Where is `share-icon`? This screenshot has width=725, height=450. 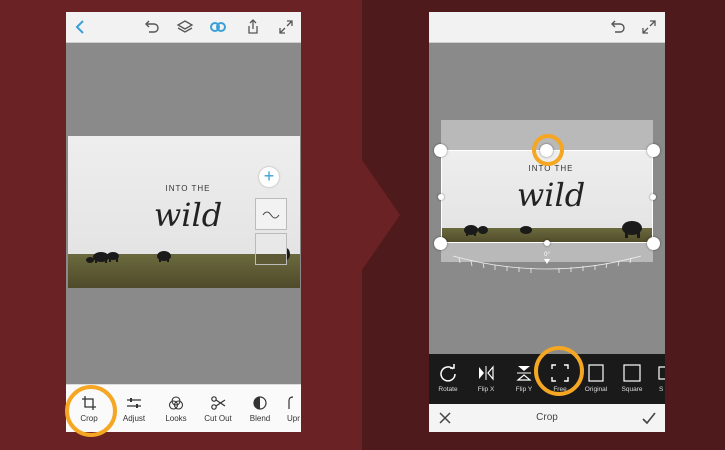
share-icon is located at coordinates (253, 27).